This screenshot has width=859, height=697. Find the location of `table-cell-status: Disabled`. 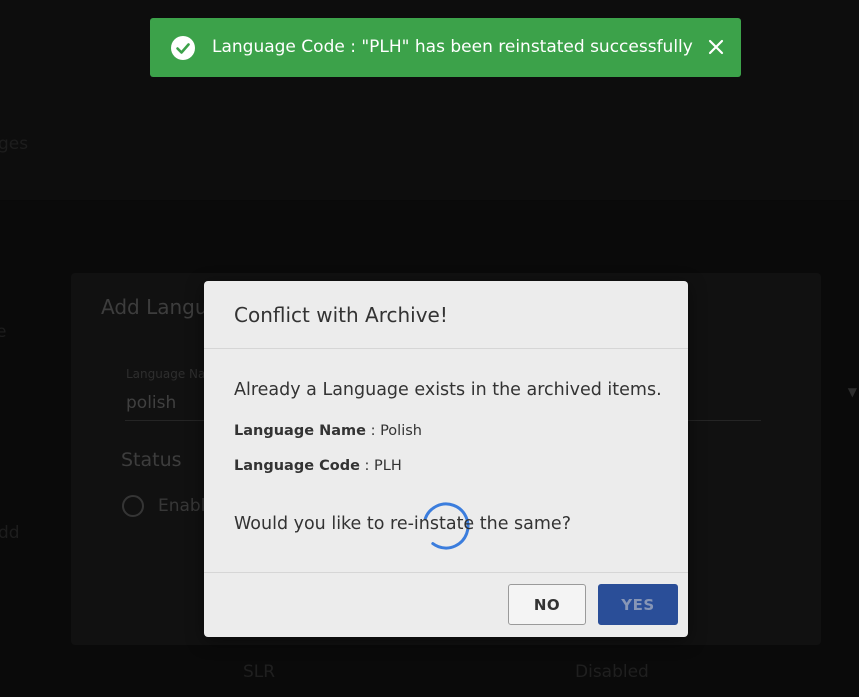

table-cell-status: Disabled is located at coordinates (612, 672).